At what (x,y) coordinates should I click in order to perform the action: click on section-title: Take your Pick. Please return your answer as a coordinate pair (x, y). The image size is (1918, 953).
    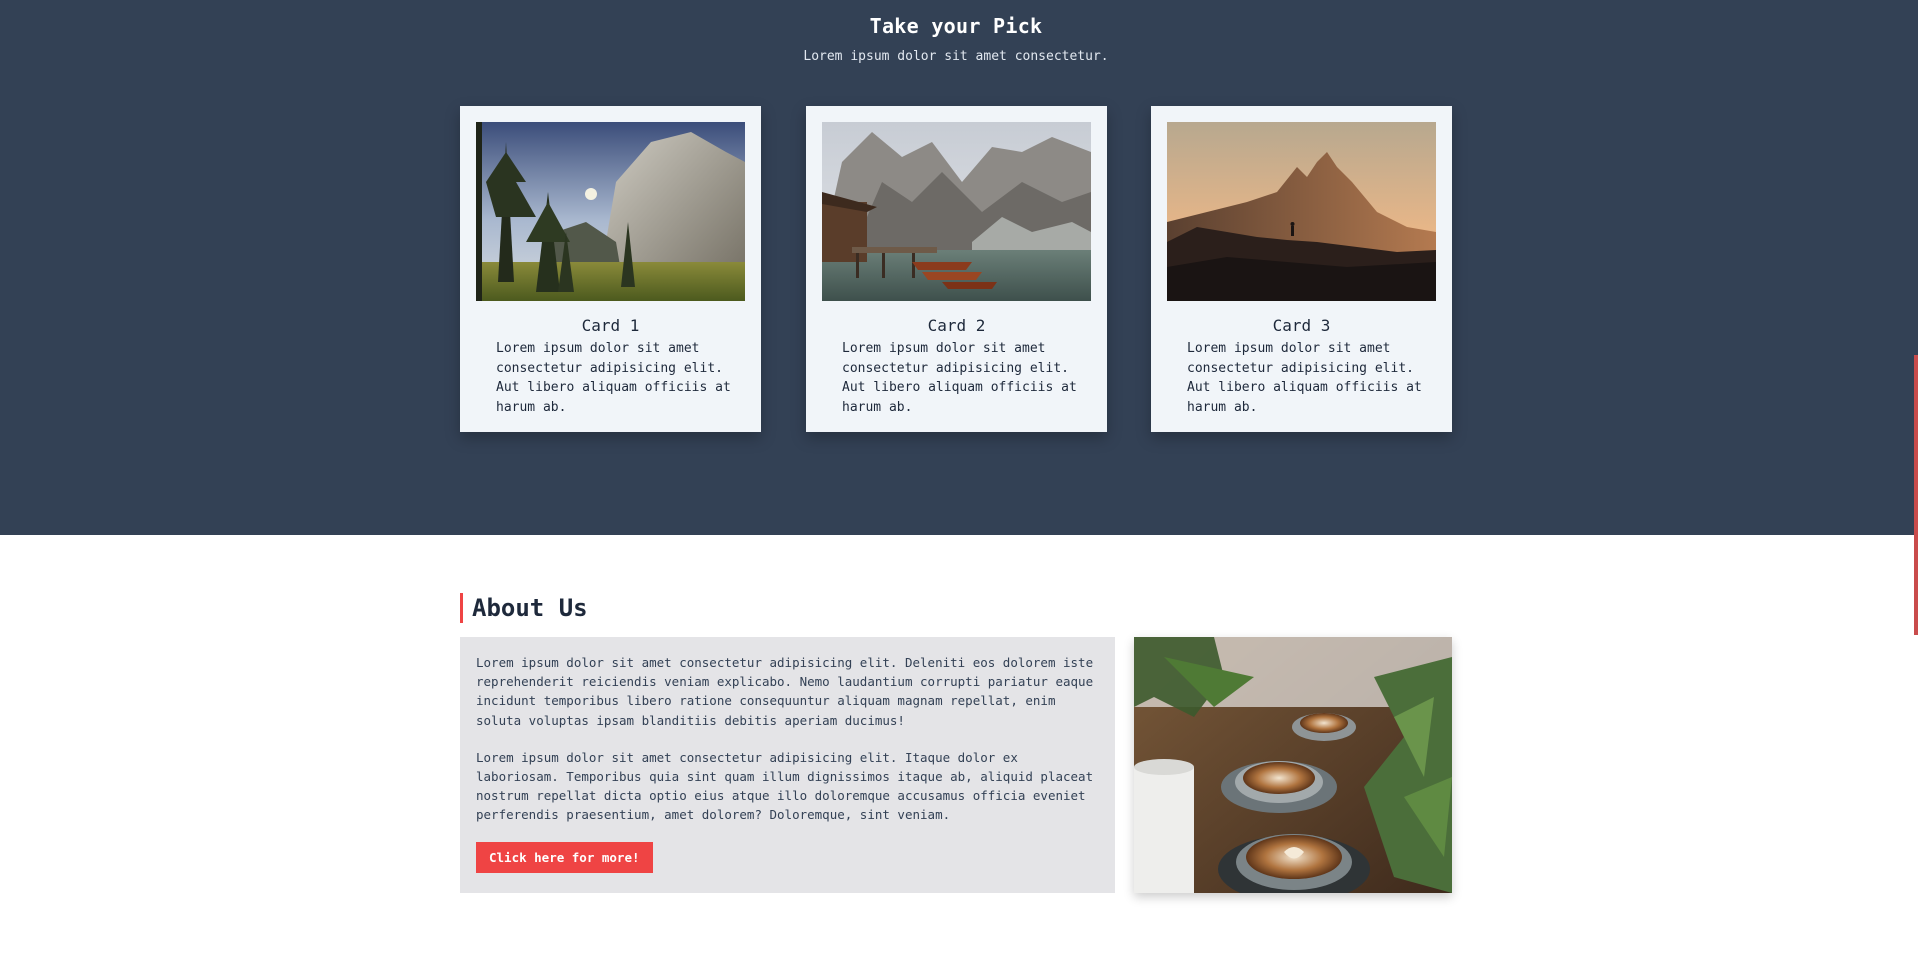
    Looking at the image, I should click on (956, 26).